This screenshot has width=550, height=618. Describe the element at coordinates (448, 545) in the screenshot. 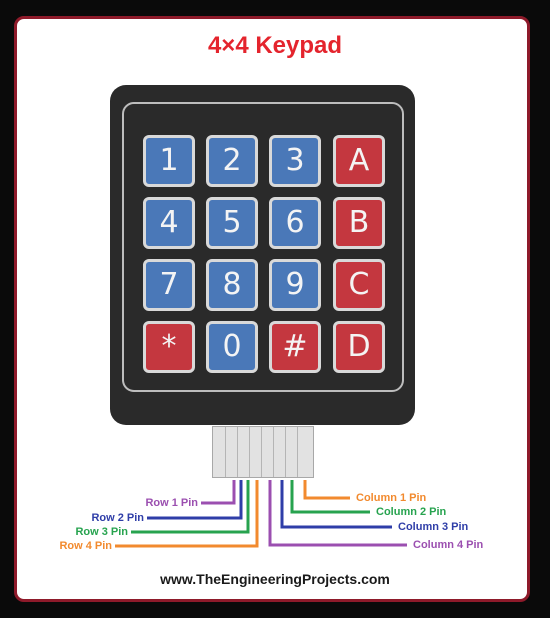

I see `column-4-pin-label: Column 4 Pin` at that location.